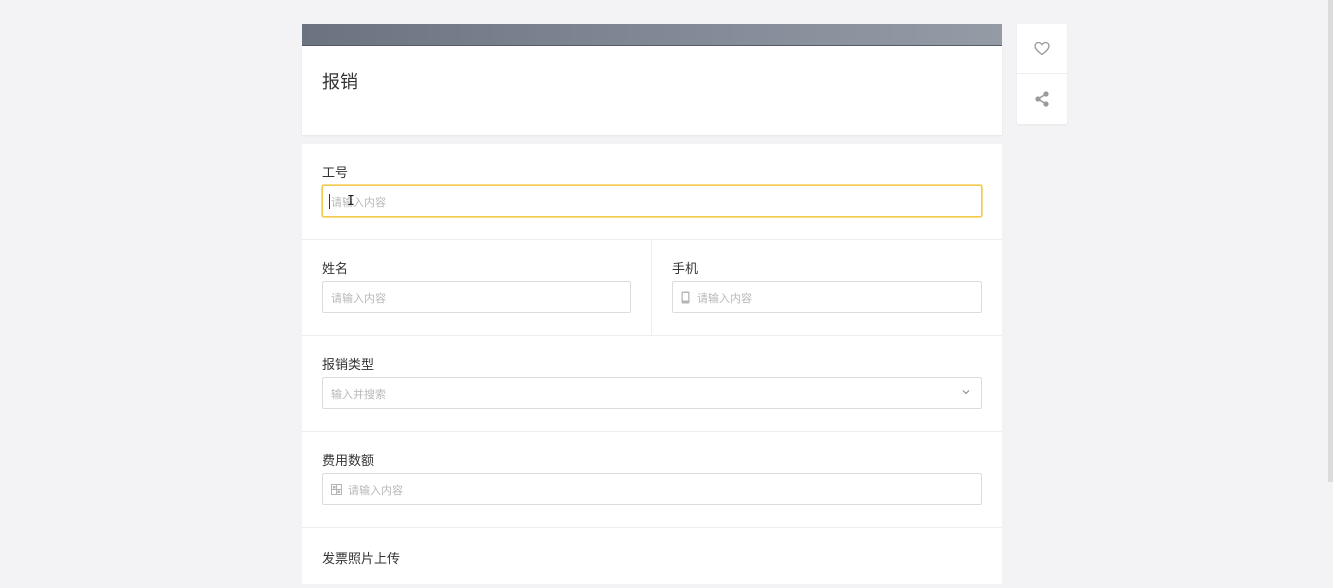 The height and width of the screenshot is (588, 1333). I want to click on number-icon, so click(336, 489).